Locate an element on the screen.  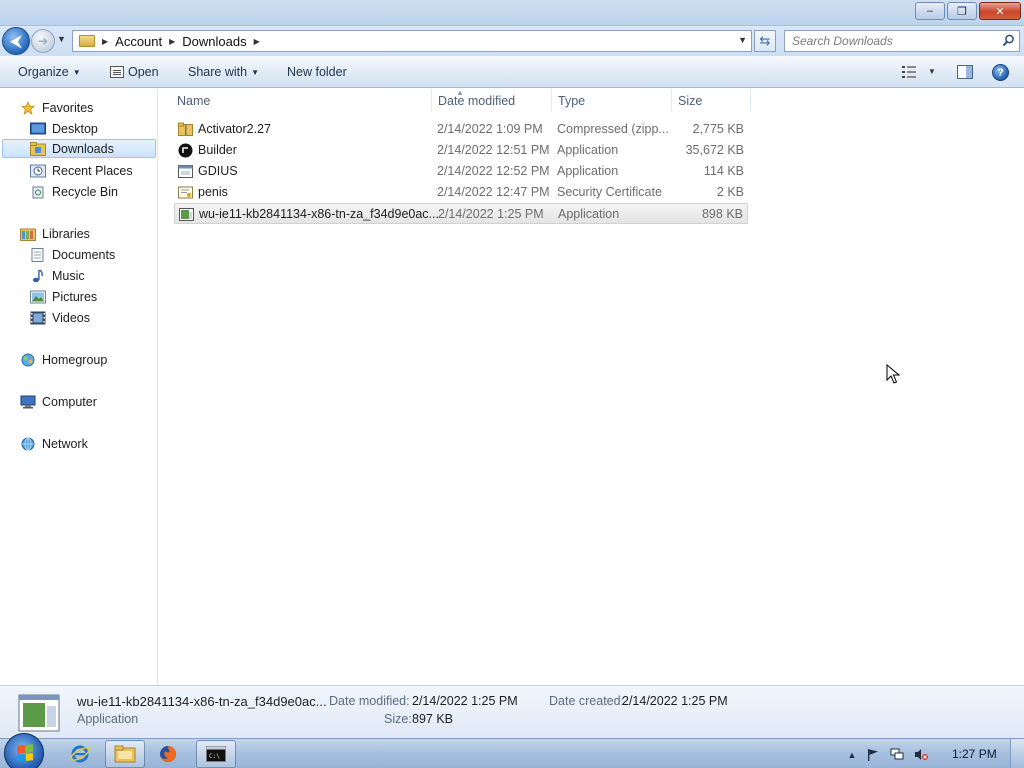
address-bar: ▶ Account ▶ Downloads ▶ ▼ is located at coordinates (412, 41).